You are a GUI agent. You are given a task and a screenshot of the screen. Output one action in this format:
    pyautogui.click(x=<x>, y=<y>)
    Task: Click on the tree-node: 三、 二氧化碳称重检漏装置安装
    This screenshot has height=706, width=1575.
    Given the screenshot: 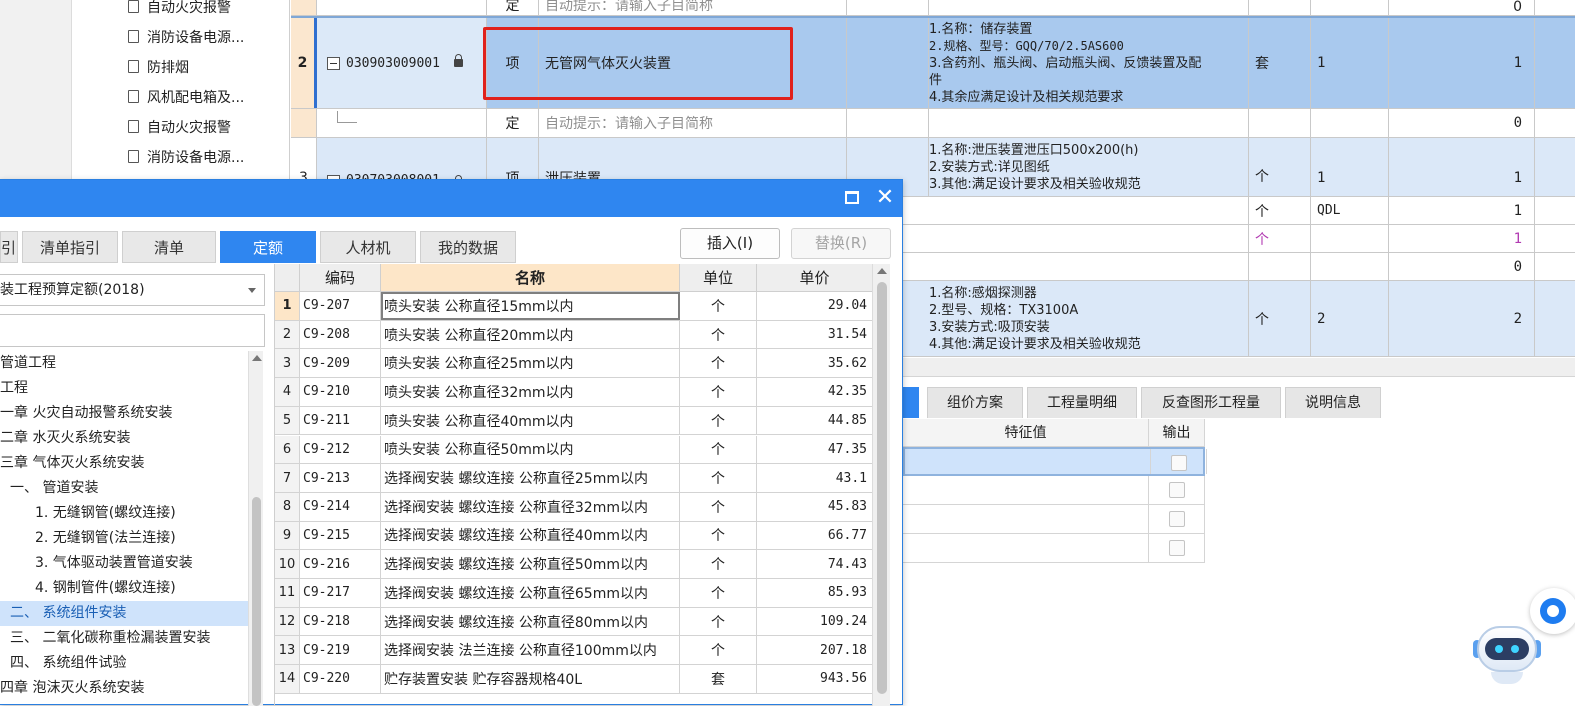 What is the action you would take?
    pyautogui.click(x=124, y=638)
    